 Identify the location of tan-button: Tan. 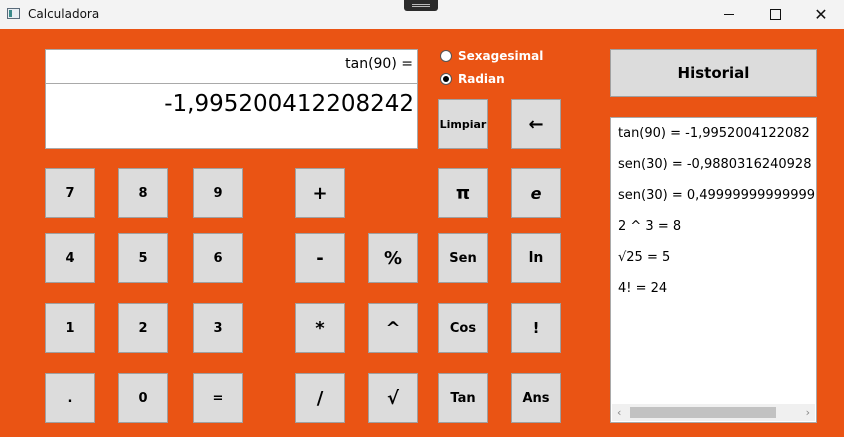
(463, 398).